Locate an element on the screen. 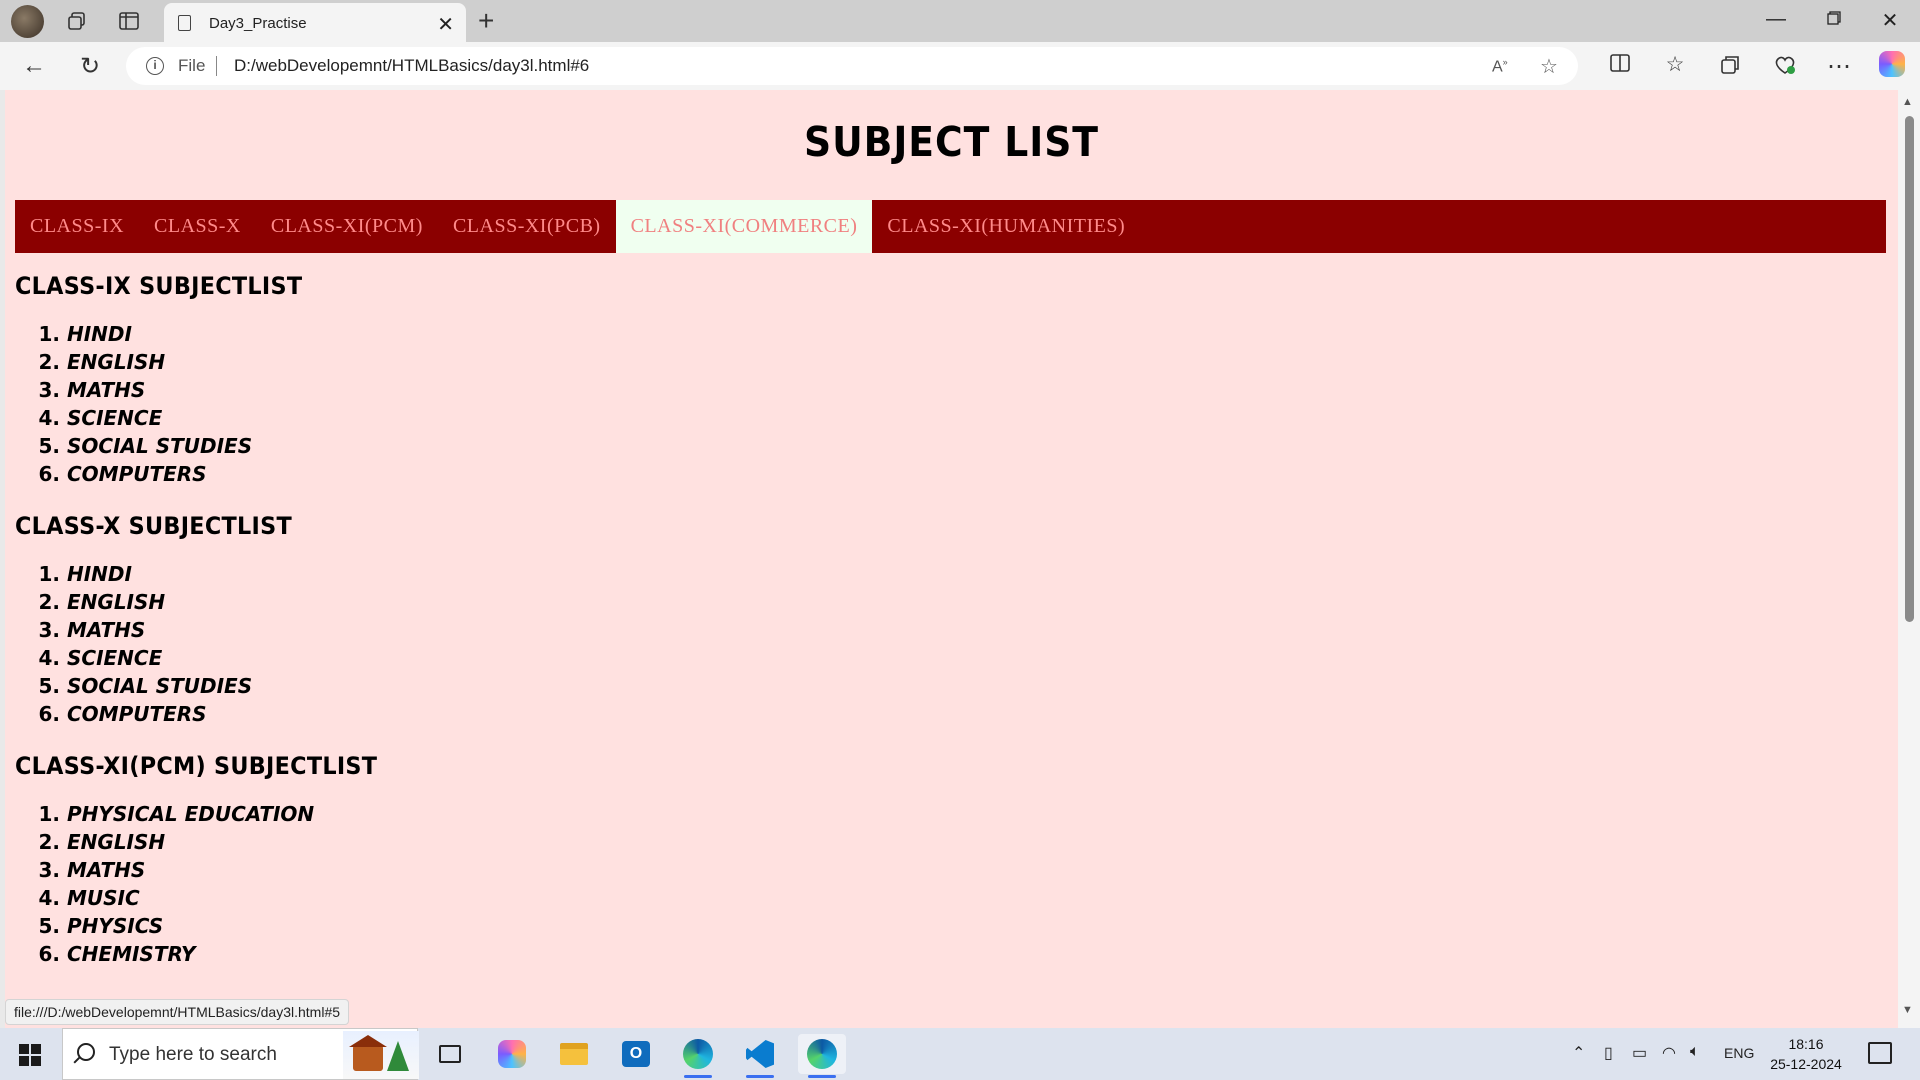 The height and width of the screenshot is (1080, 1920). nav-link-class-xi-commerce: CLASS-XI(COMMERCE) is located at coordinates (744, 226).